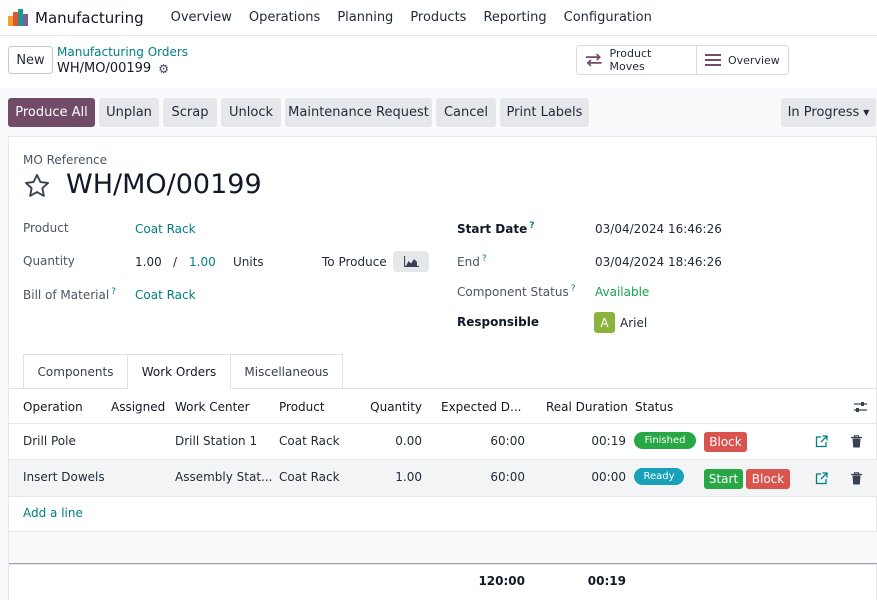 The width and height of the screenshot is (877, 600). I want to click on nav-overview: Overview, so click(201, 17).